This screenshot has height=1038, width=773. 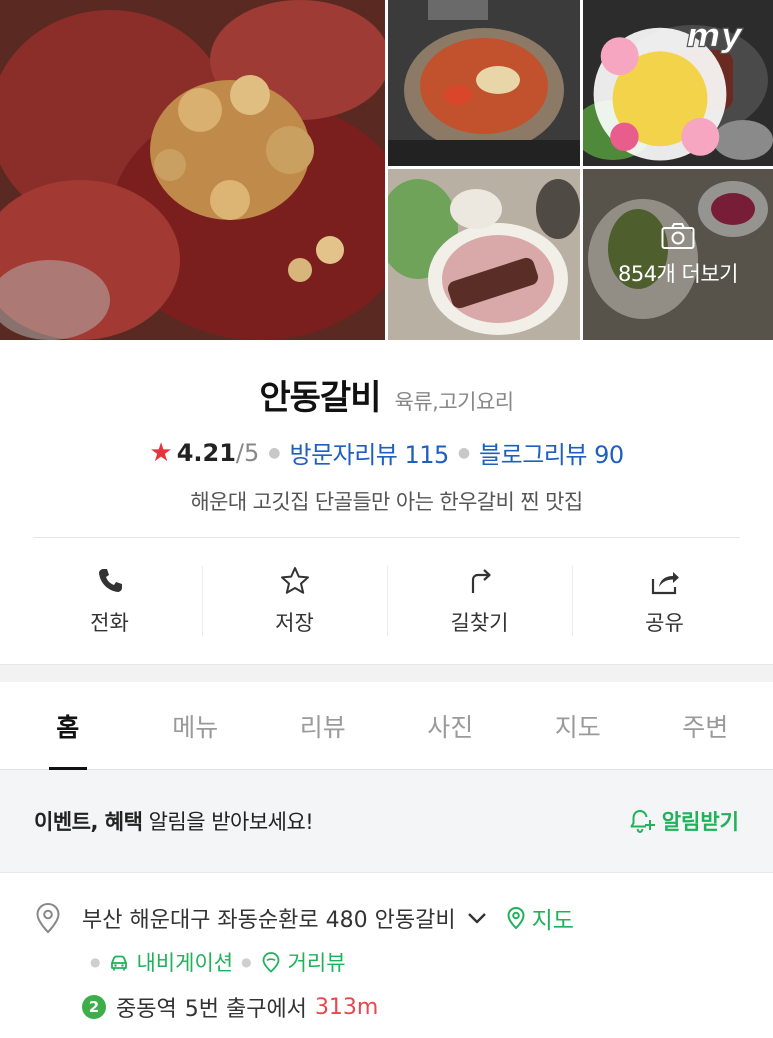 What do you see at coordinates (665, 583) in the screenshot?
I see `share-icon` at bounding box center [665, 583].